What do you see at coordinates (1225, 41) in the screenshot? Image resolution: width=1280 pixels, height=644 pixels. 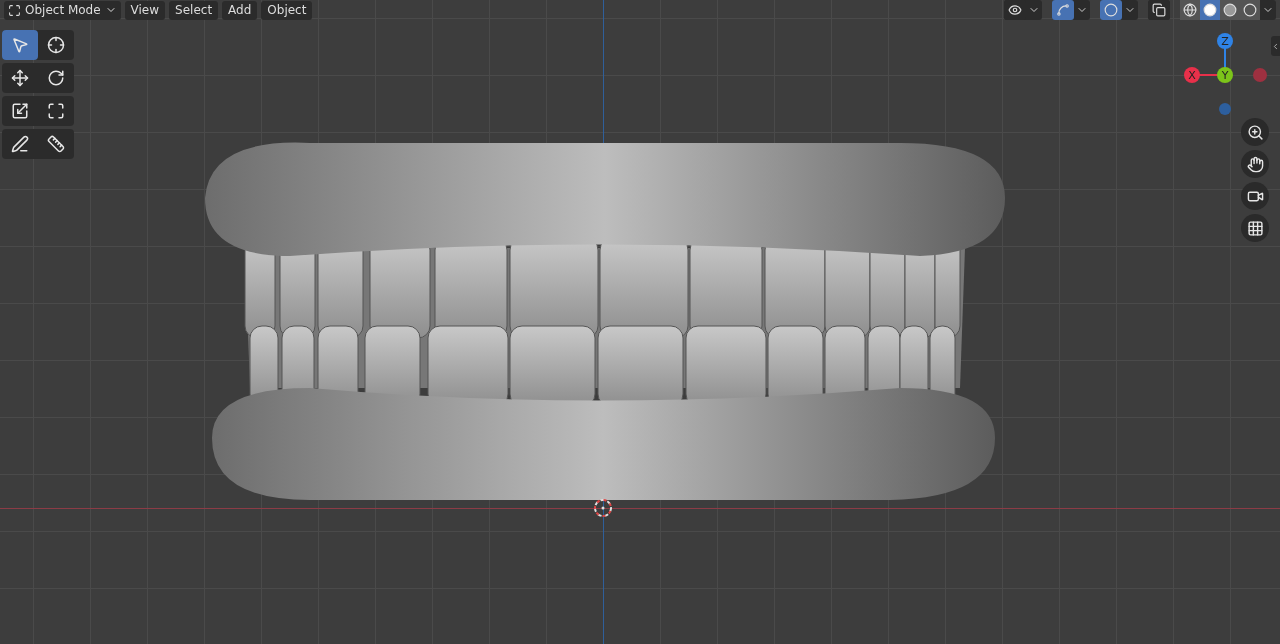 I see `axis-handle: Z` at bounding box center [1225, 41].